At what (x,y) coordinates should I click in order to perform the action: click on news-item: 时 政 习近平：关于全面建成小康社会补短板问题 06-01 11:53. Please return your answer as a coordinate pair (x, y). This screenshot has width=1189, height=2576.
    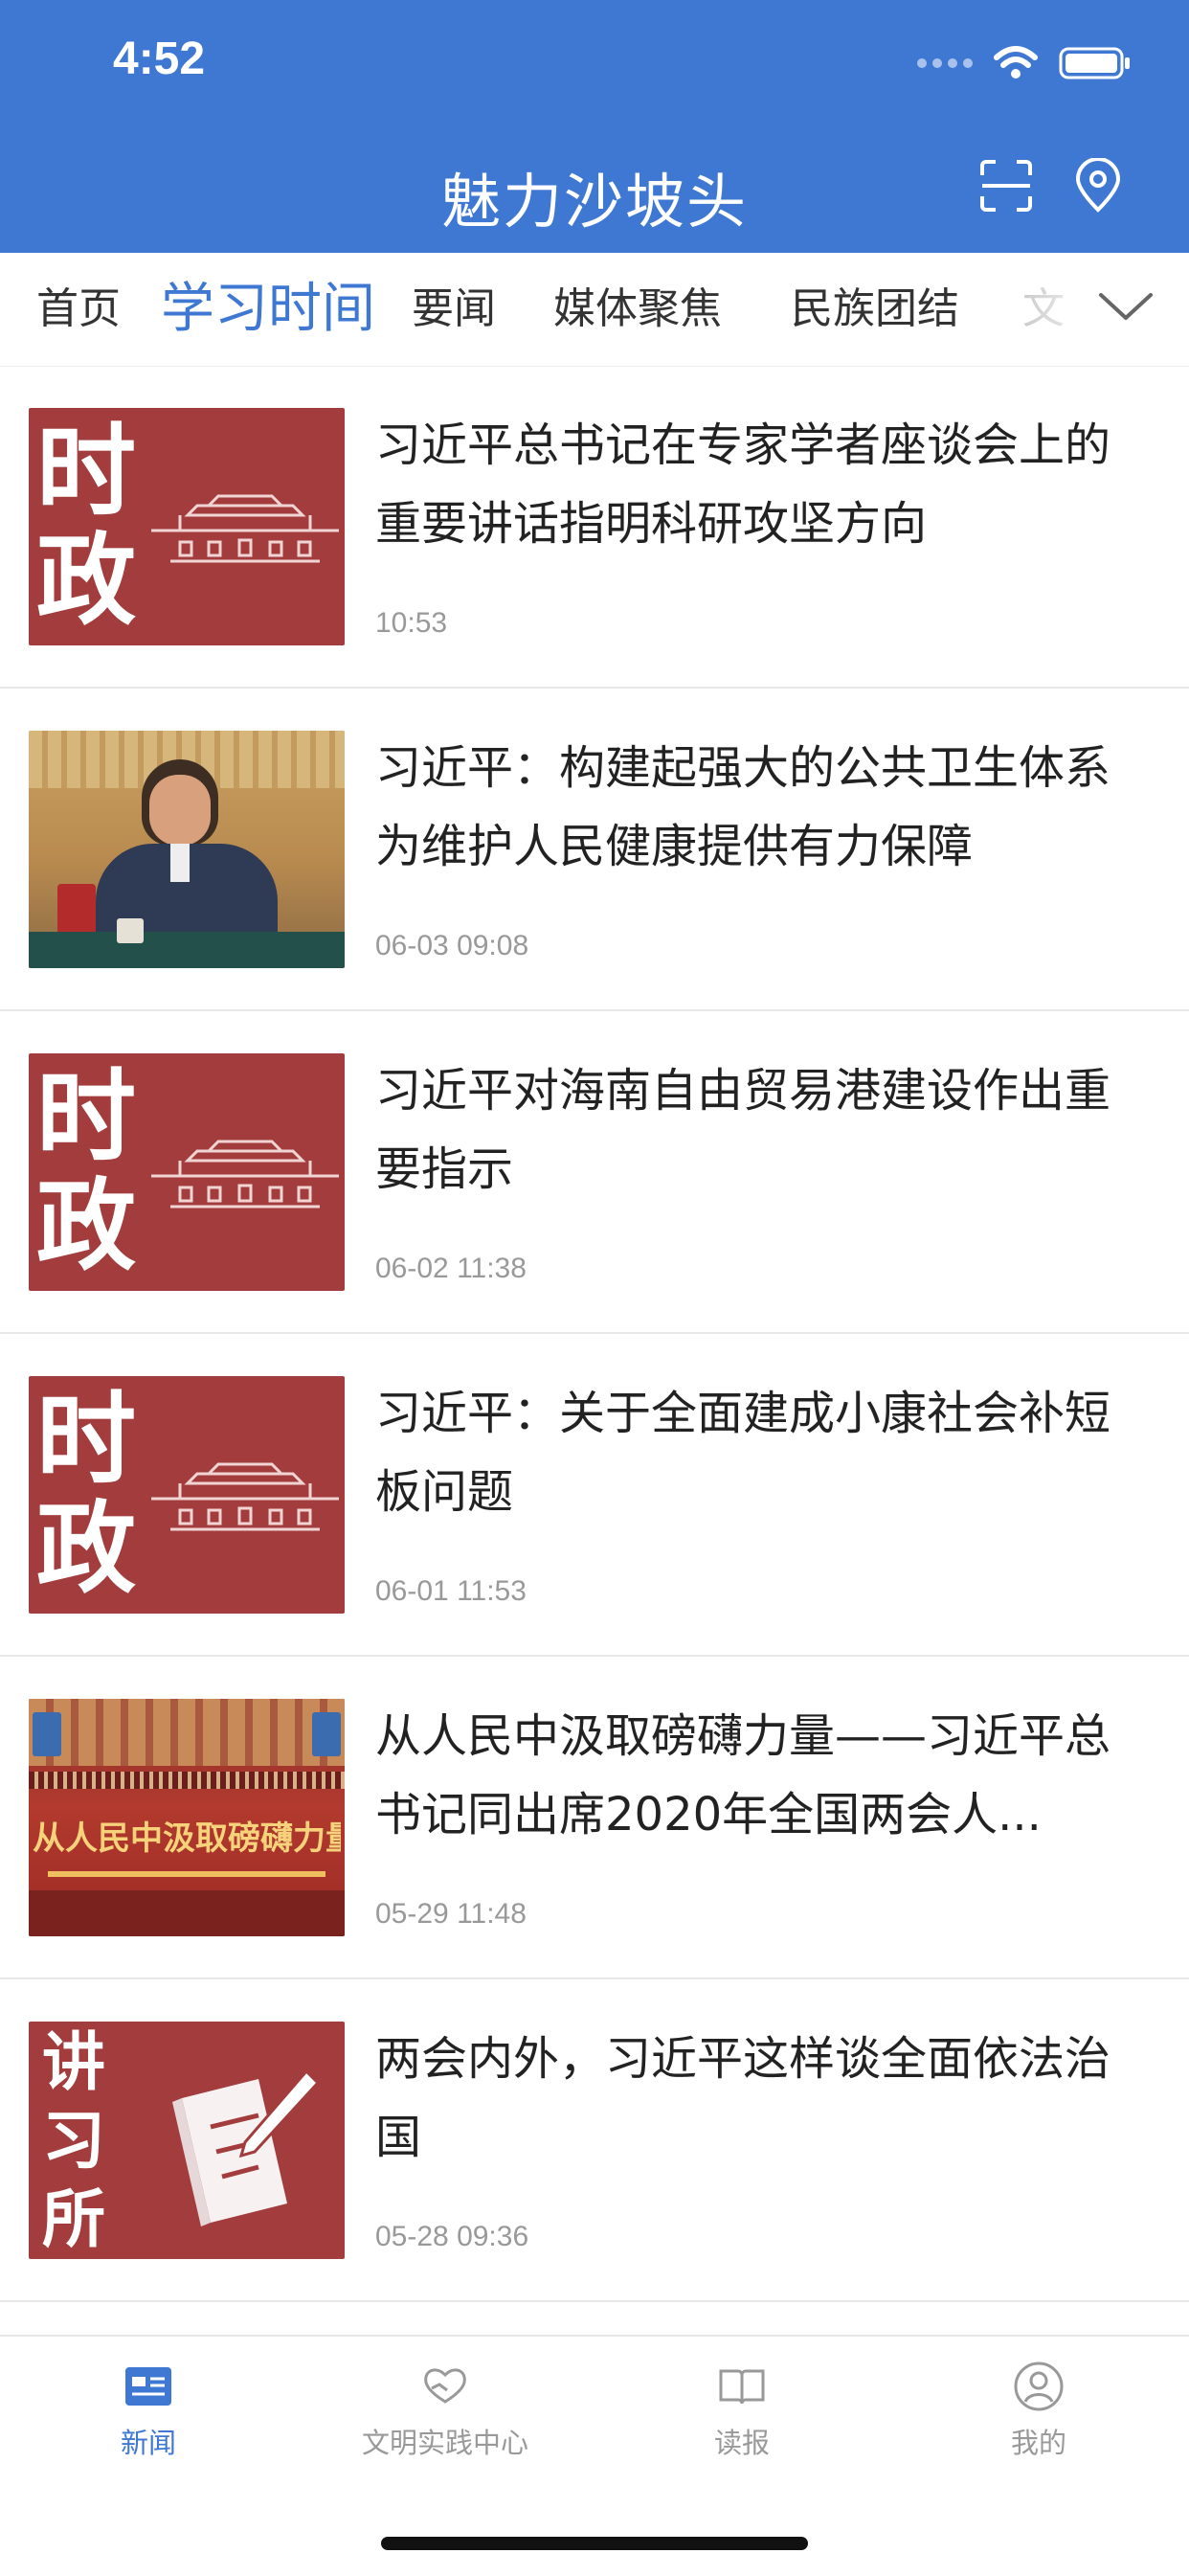
    Looking at the image, I should click on (594, 1495).